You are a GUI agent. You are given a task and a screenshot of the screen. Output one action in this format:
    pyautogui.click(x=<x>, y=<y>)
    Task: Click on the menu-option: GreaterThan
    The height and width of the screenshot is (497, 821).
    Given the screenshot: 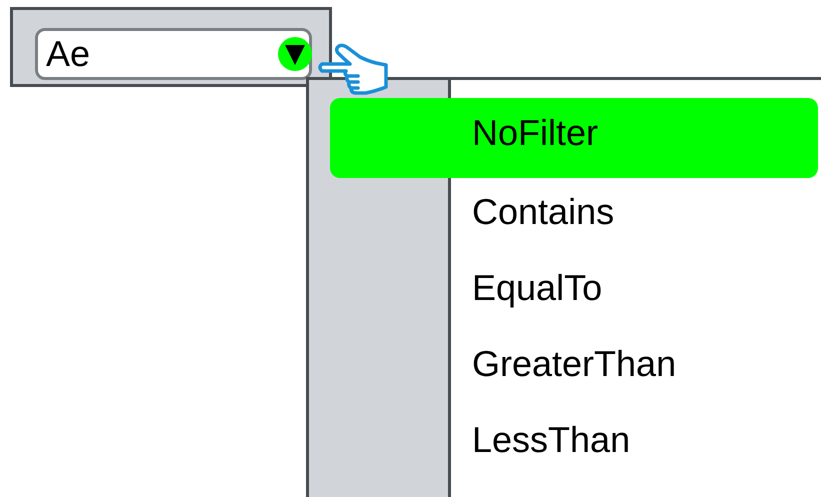 What is the action you would take?
    pyautogui.click(x=574, y=364)
    